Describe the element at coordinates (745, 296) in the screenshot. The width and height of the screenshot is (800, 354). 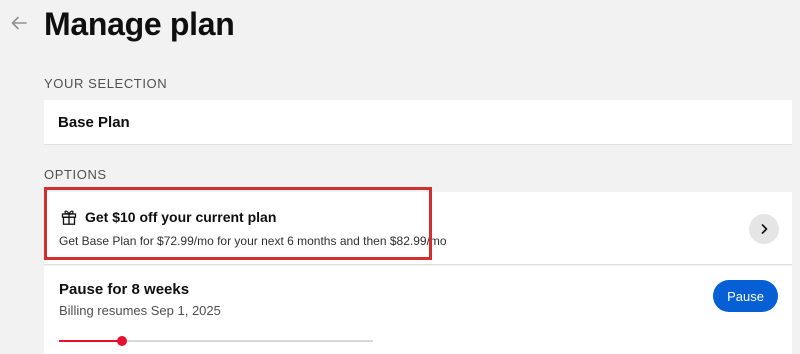
I see `pause-button: Pause` at that location.